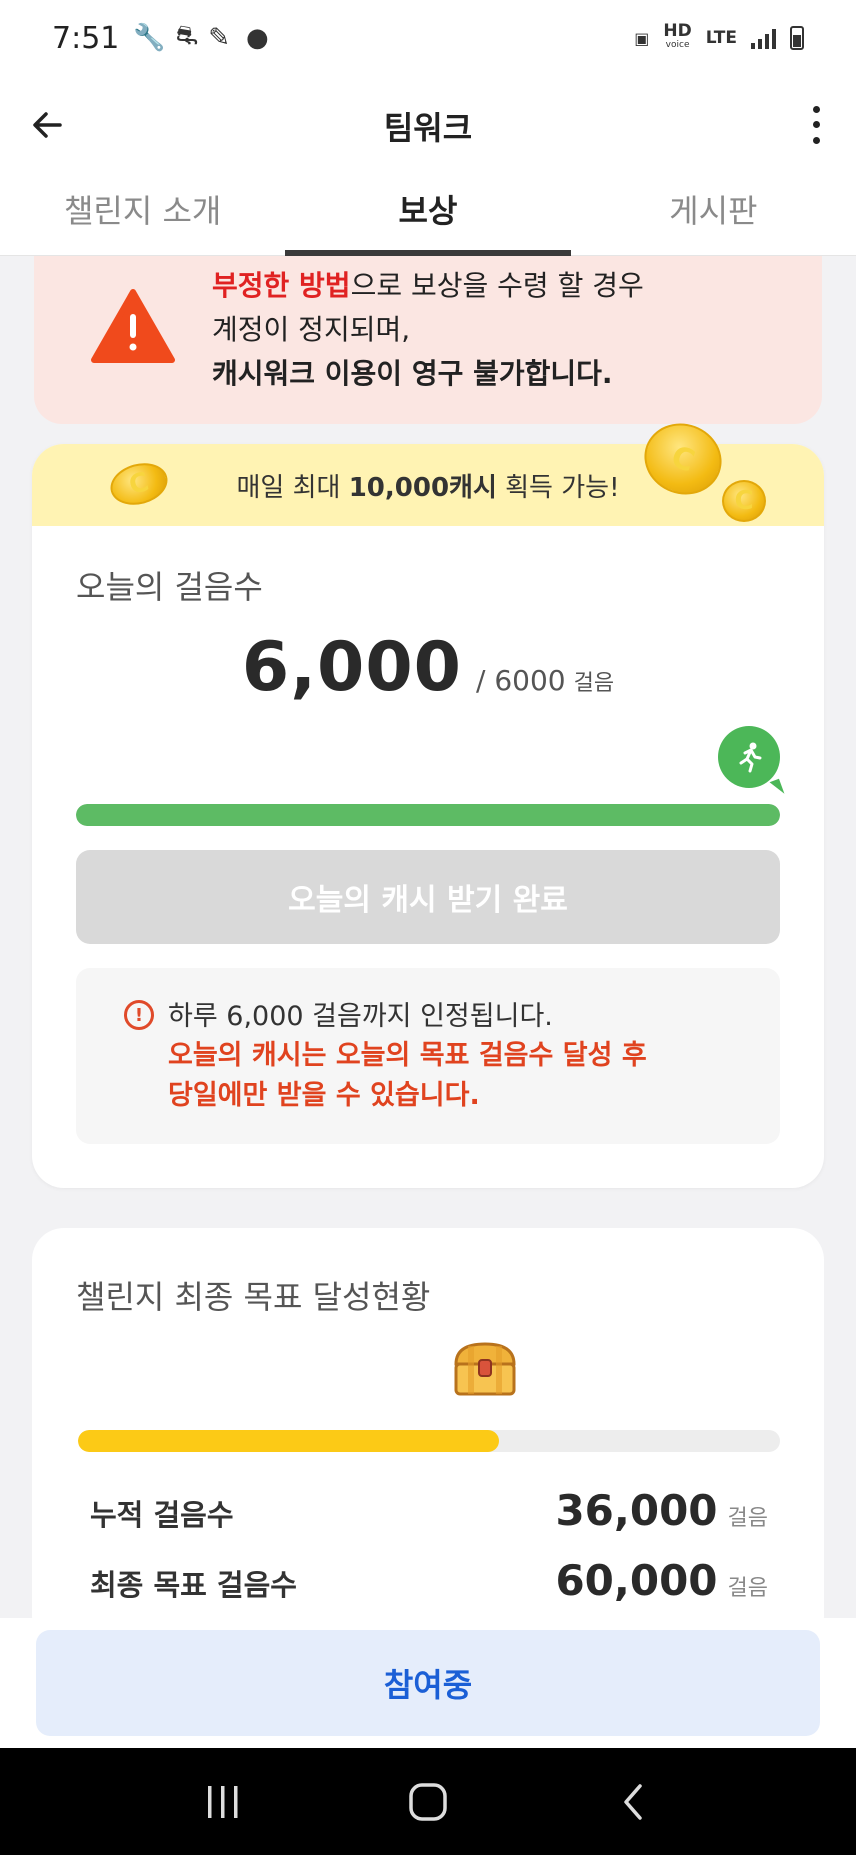 The width and height of the screenshot is (856, 1855). What do you see at coordinates (429, 1580) in the screenshot?
I see `final-goal-steps-row: 최종 목표 걸음수 60,000 걸음` at bounding box center [429, 1580].